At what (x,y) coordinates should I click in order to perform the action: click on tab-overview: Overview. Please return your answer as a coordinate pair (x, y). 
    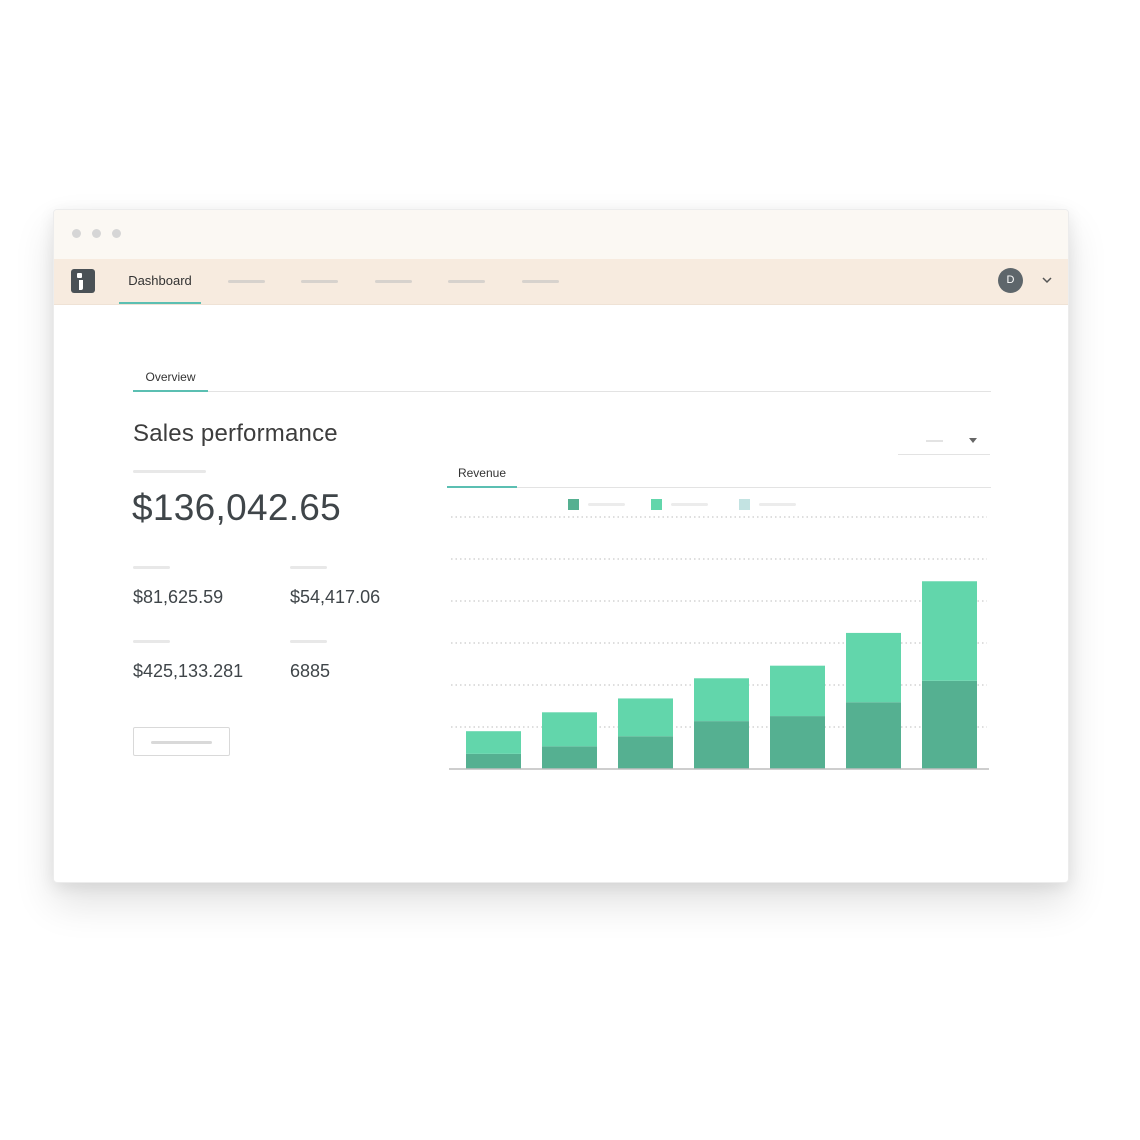
    Looking at the image, I should click on (170, 378).